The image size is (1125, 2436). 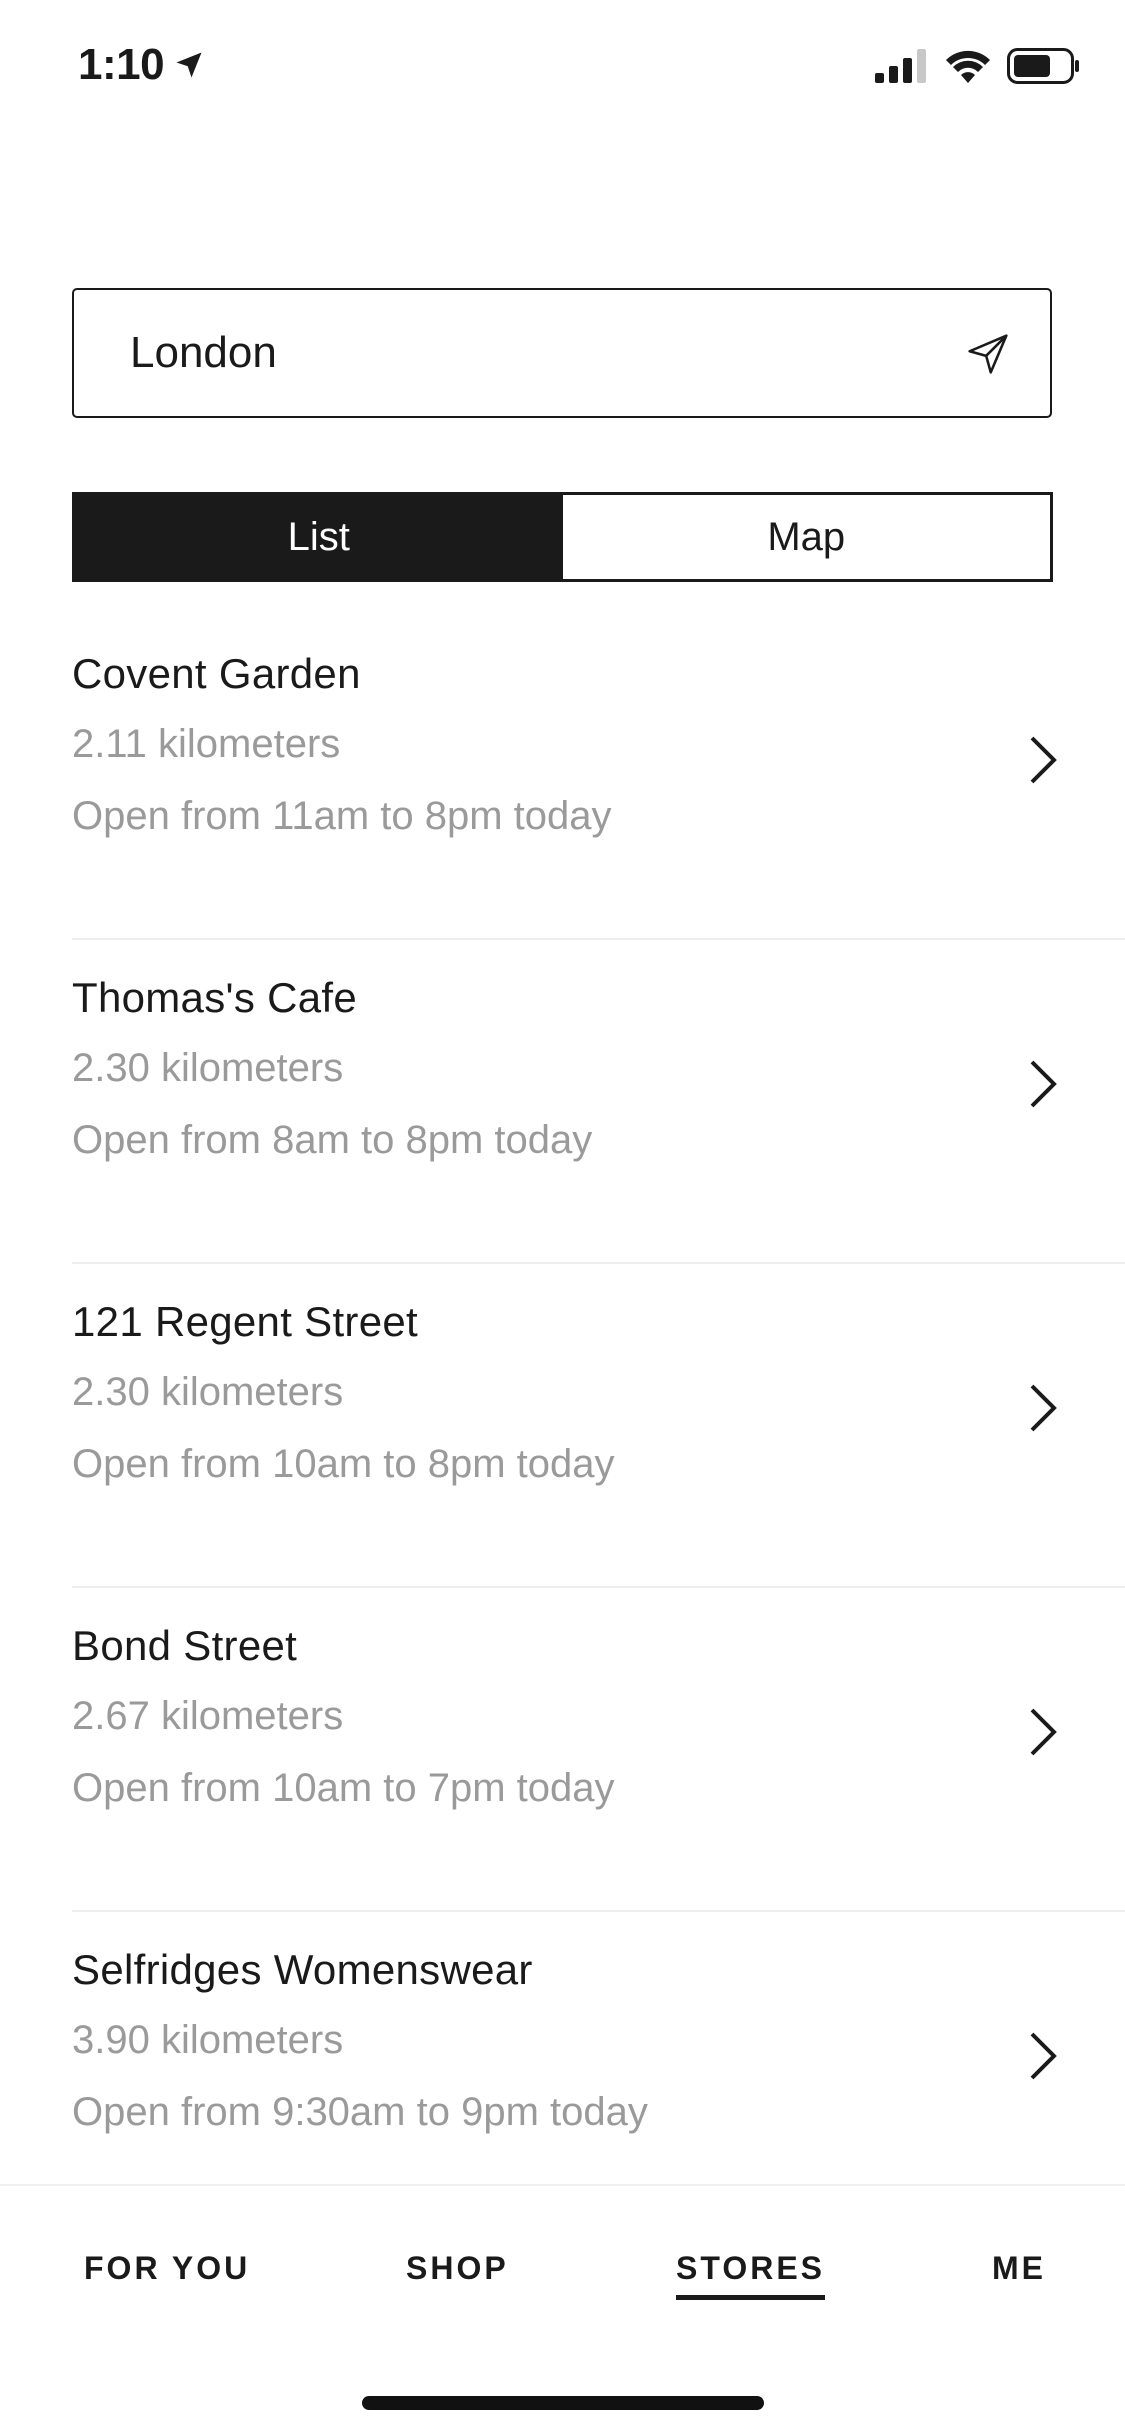 What do you see at coordinates (208, 1716) in the screenshot?
I see `store-distance: 2.67 kilometers` at bounding box center [208, 1716].